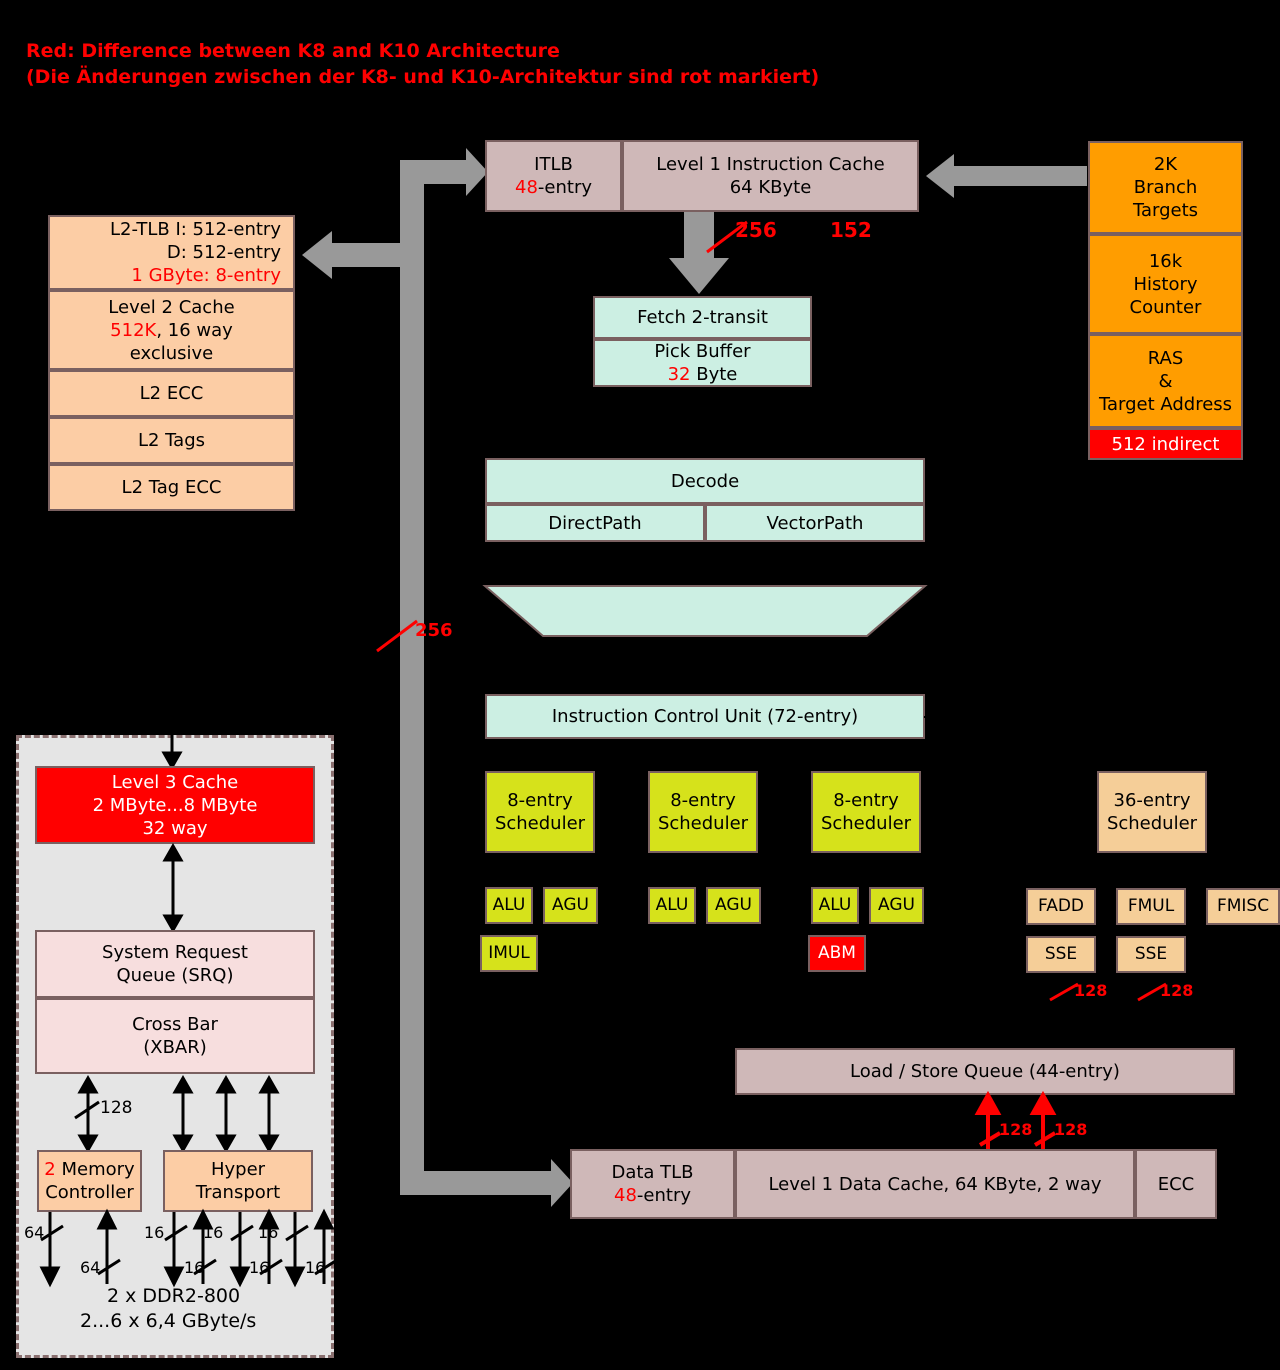 The width and height of the screenshot is (1280, 1370). I want to click on lsq-width-label-2: 128, so click(1071, 1129).